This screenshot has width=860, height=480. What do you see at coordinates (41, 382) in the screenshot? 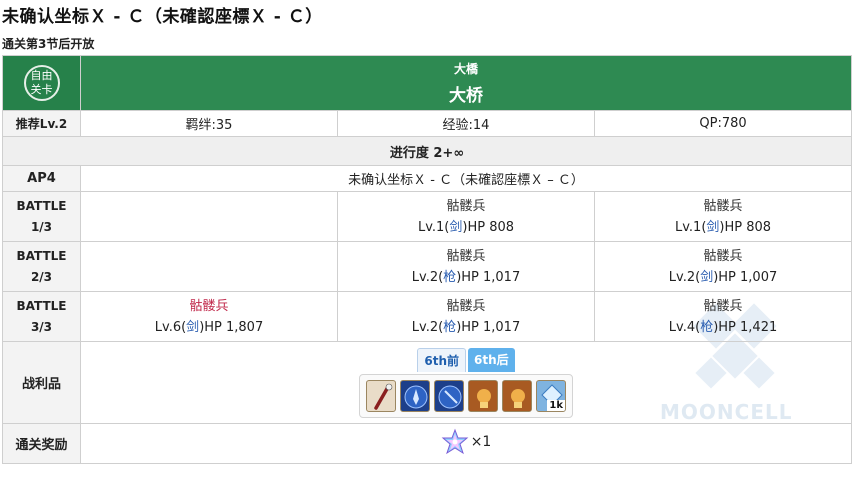
I see `drops-label: 战利品` at bounding box center [41, 382].